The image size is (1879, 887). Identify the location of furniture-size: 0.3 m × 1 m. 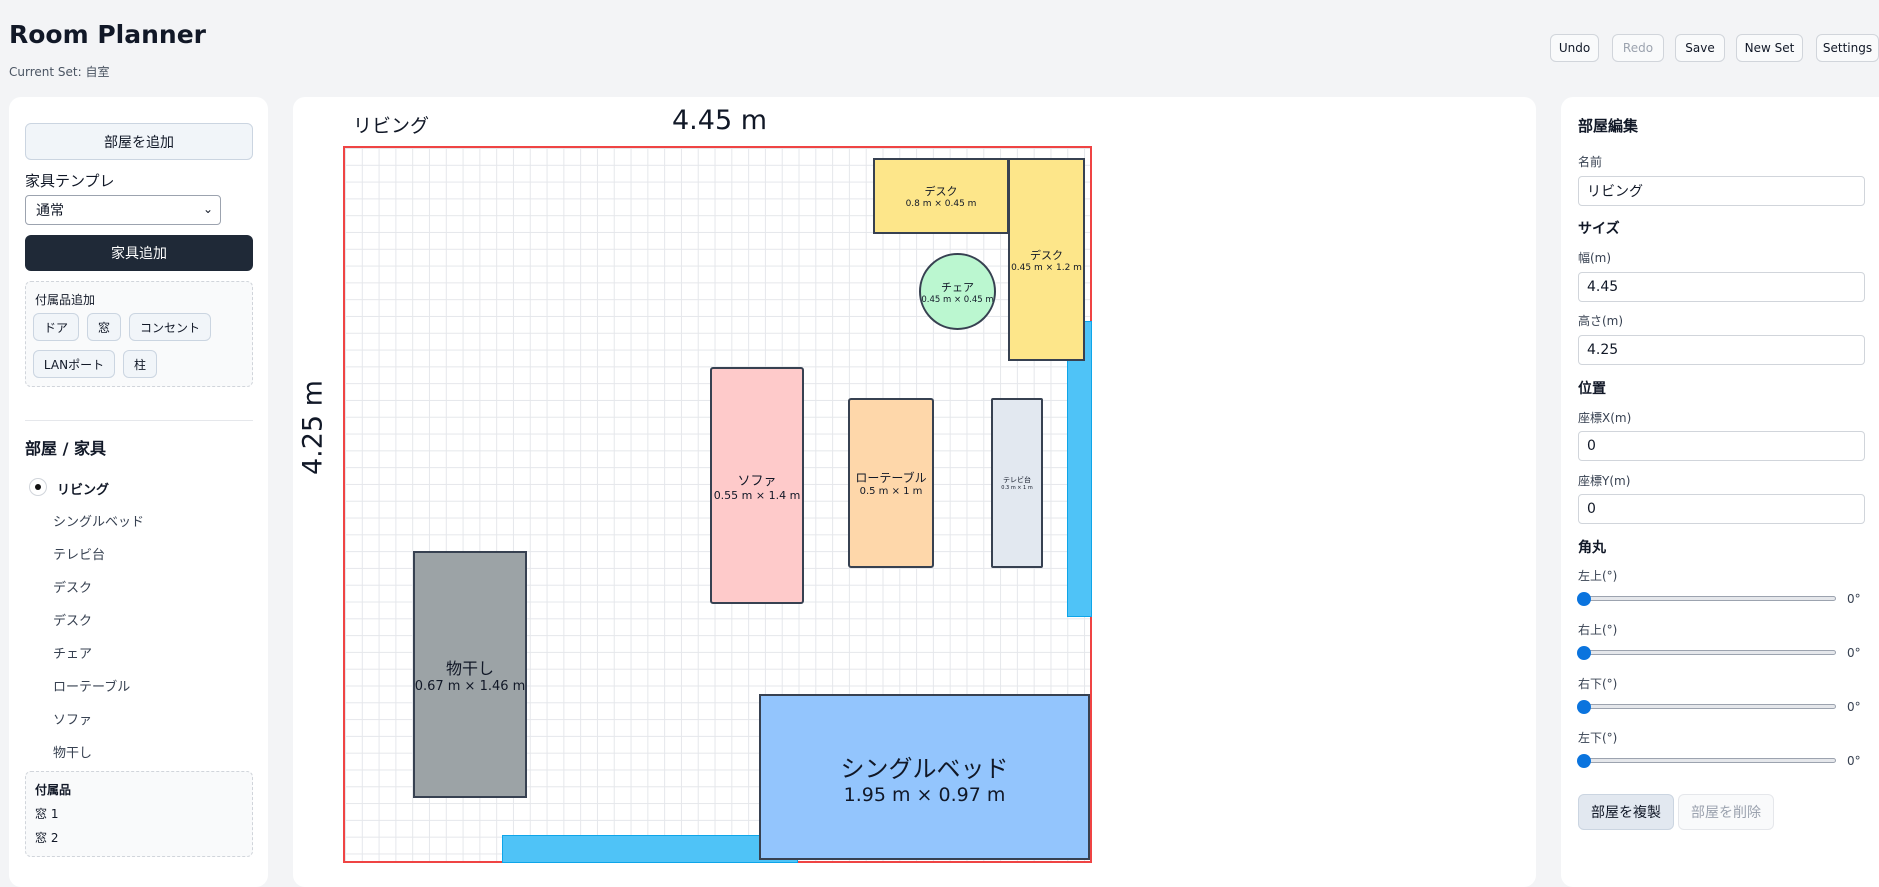
(1017, 488).